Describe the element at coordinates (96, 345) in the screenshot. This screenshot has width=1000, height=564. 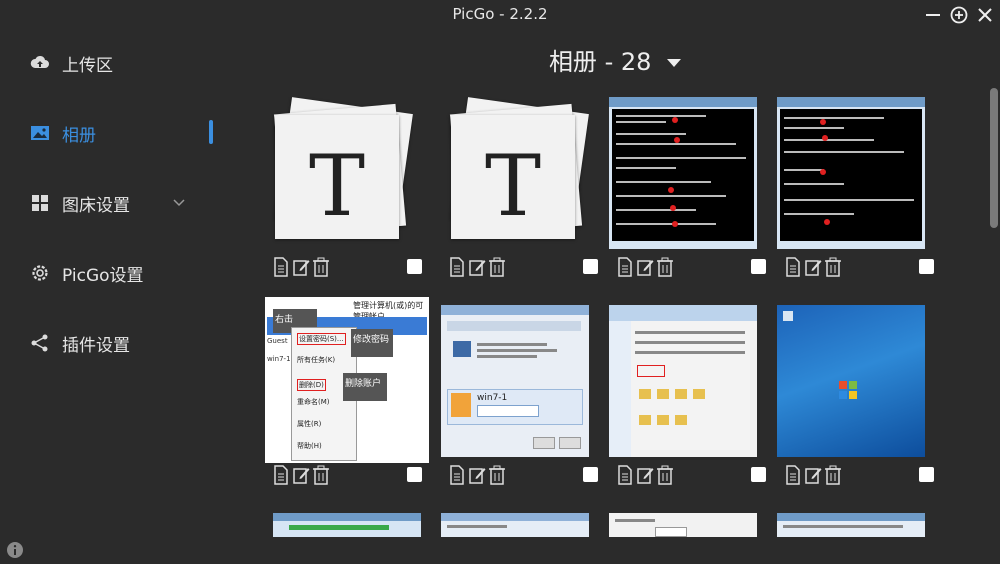
I see `sidebar-item-label: 插件设置` at that location.